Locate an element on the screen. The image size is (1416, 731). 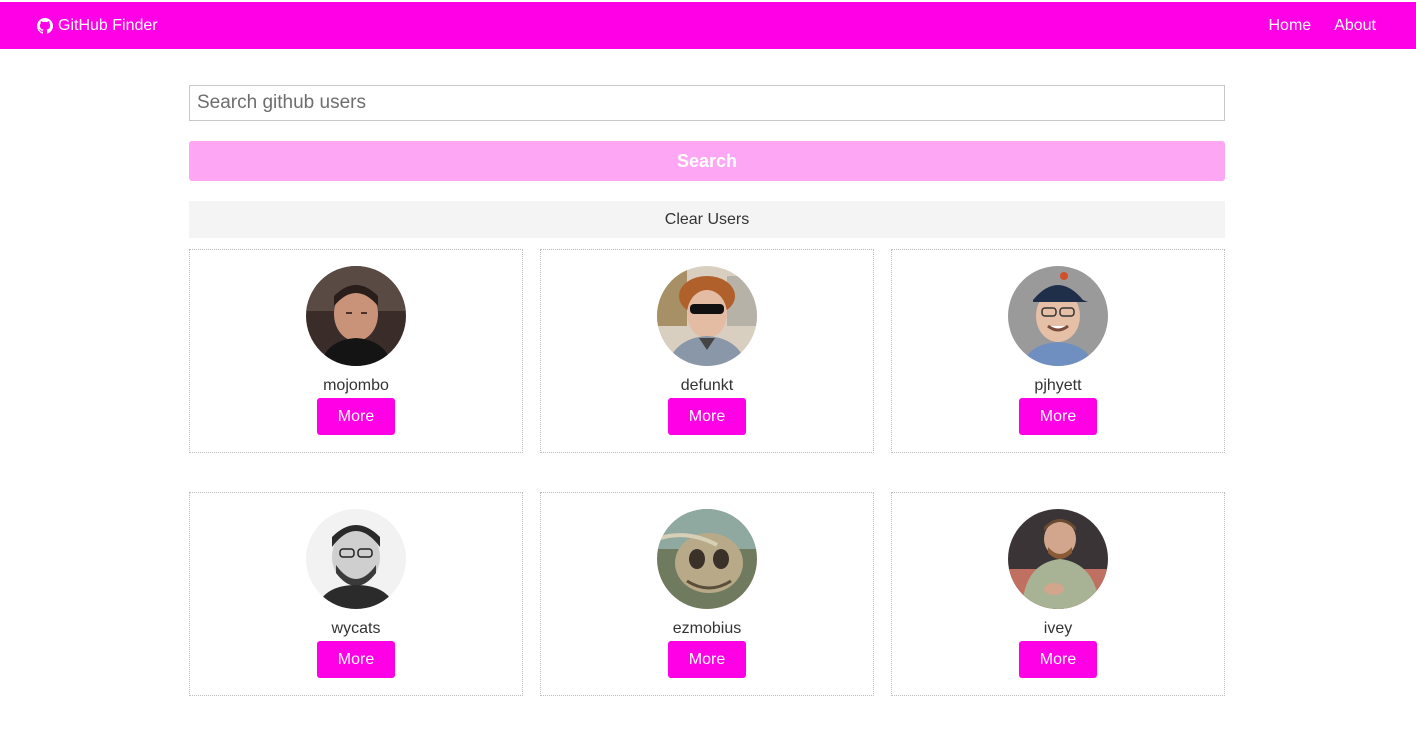
user-card: ezmobius More is located at coordinates (707, 594).